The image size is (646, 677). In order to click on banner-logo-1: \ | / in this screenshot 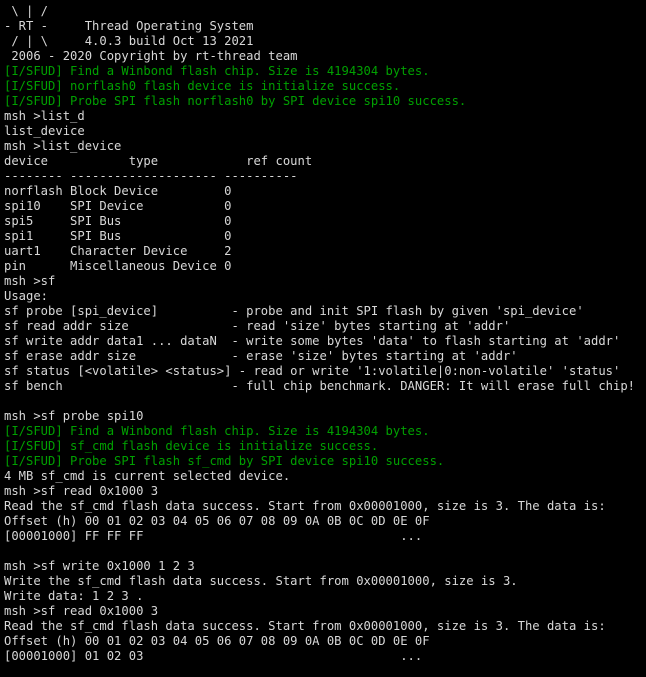, I will do `click(26, 11)`.